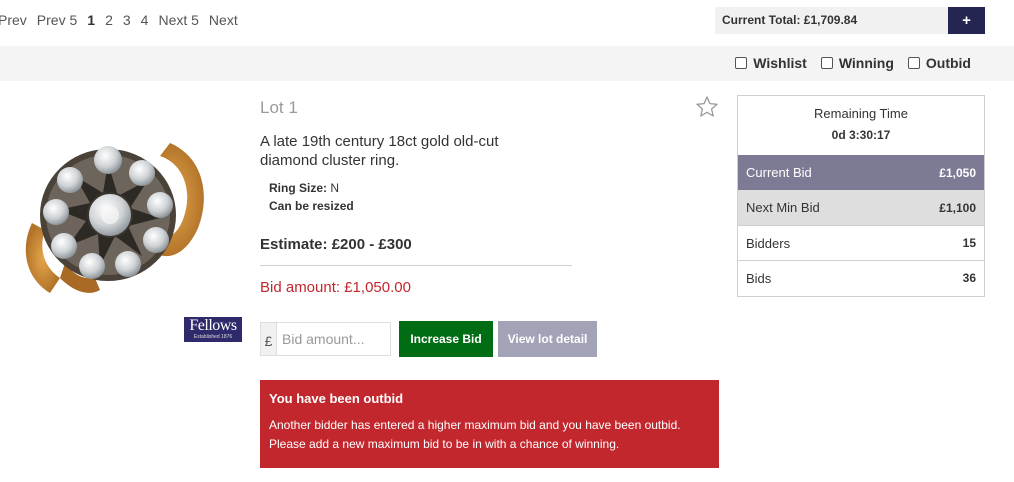 The width and height of the screenshot is (1014, 482). What do you see at coordinates (768, 243) in the screenshot?
I see `bidders-label: Bidders` at bounding box center [768, 243].